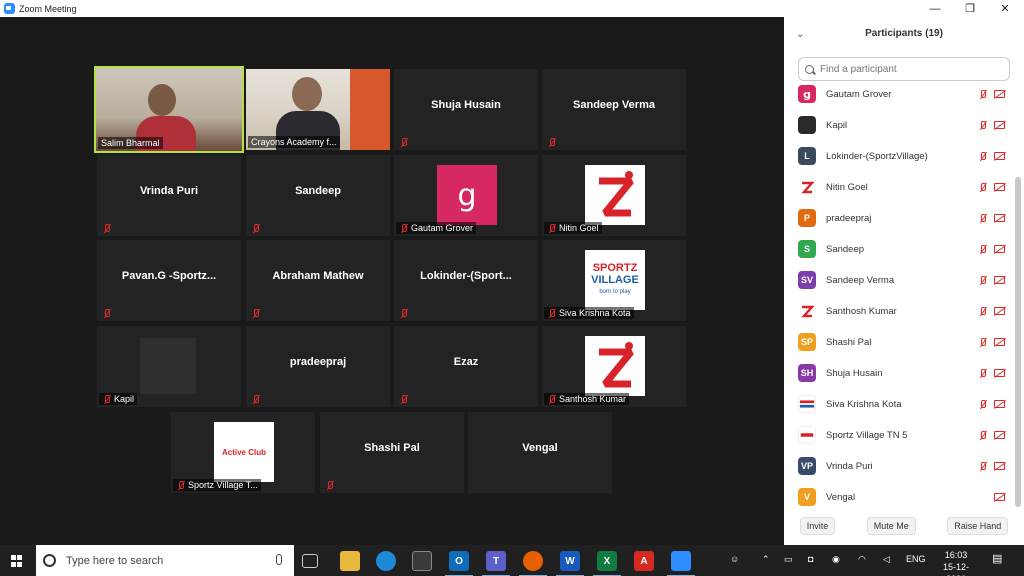 This screenshot has height=576, width=1024. Describe the element at coordinates (956, 562) in the screenshot. I see `taskbar-clock: 16:03 15-12-2020` at that location.